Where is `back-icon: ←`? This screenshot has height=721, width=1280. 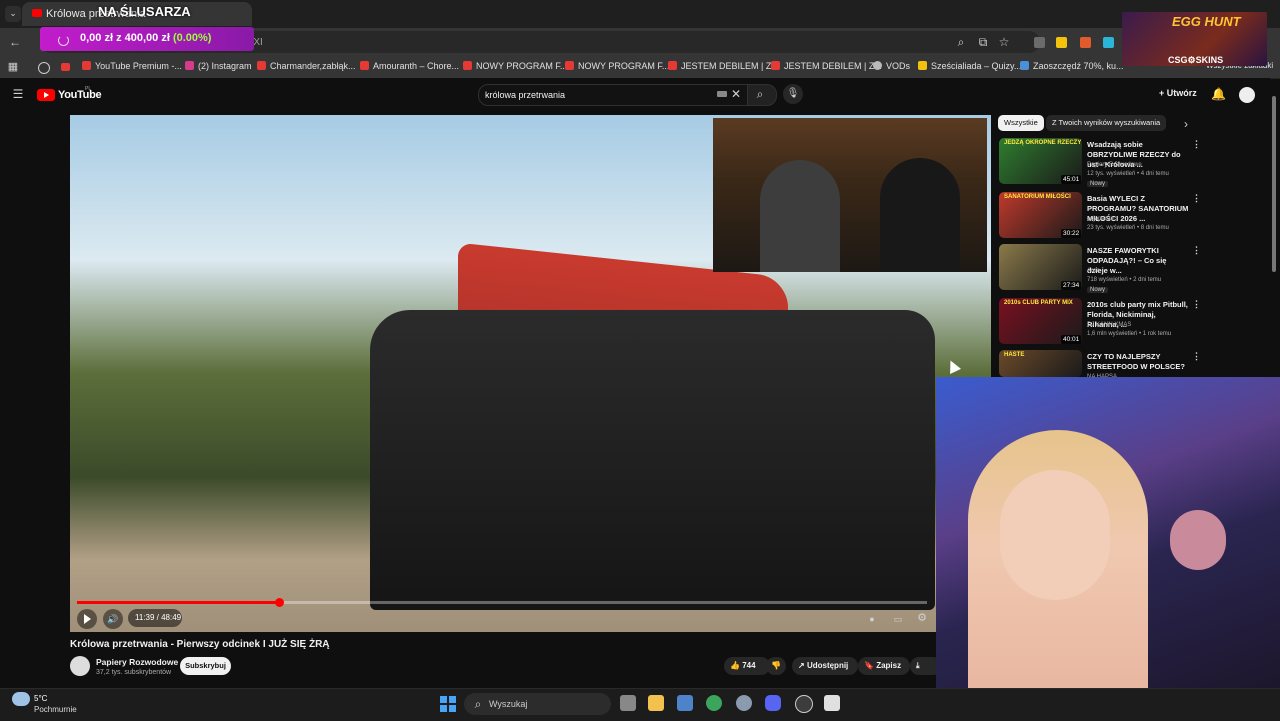 back-icon: ← is located at coordinates (15, 42).